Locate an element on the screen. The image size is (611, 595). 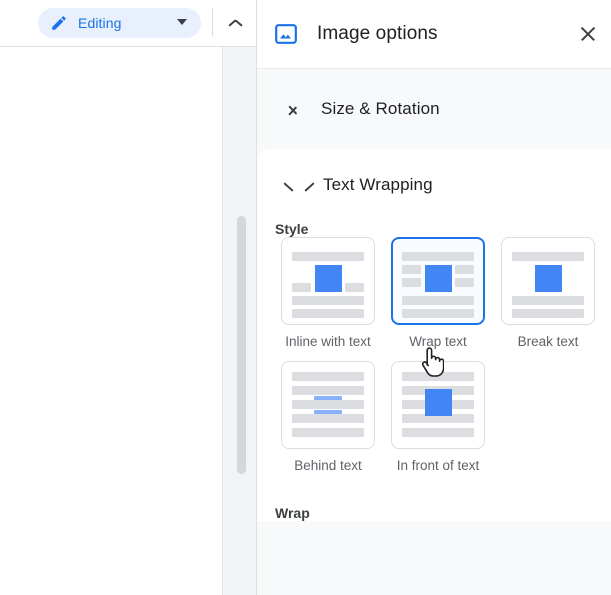
in-front-of-text-thumbnail is located at coordinates (438, 405).